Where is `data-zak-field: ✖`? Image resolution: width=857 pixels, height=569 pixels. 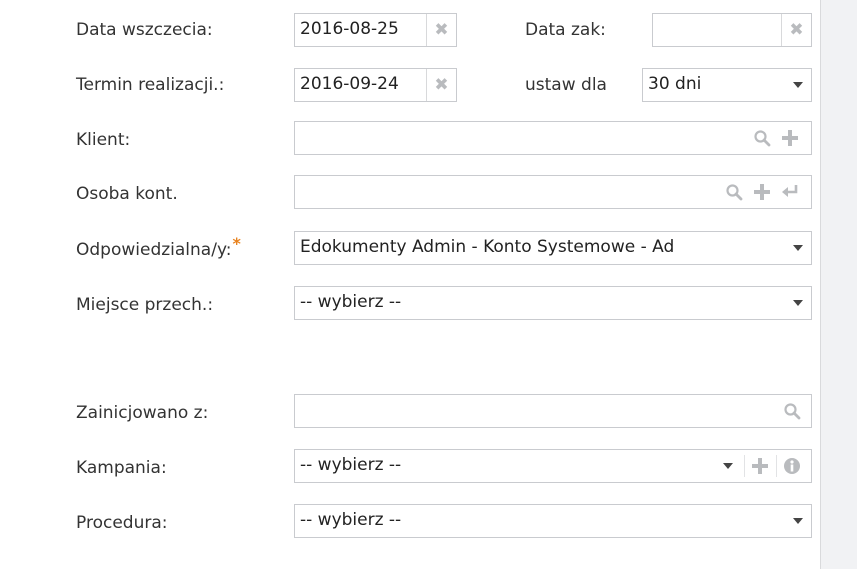
data-zak-field: ✖ is located at coordinates (732, 30).